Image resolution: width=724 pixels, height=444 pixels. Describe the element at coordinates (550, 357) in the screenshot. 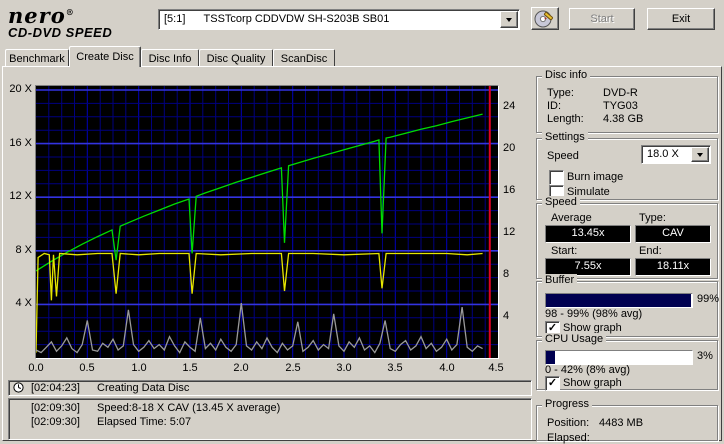

I see `cpu-bar-fill` at that location.